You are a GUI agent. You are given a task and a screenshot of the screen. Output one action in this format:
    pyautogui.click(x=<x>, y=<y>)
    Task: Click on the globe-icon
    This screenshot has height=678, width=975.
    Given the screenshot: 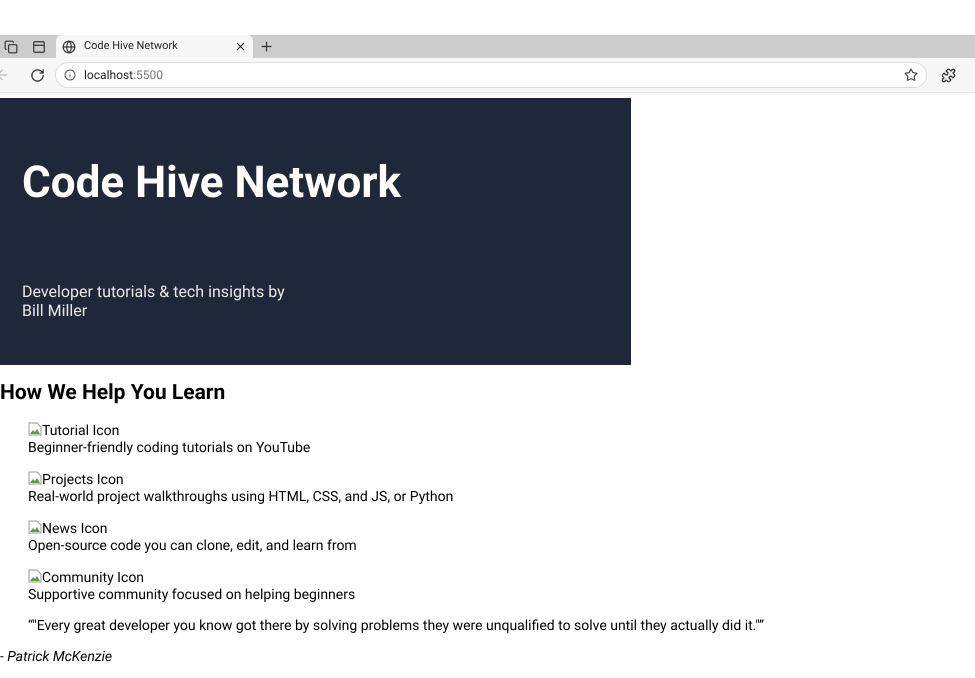 What is the action you would take?
    pyautogui.click(x=69, y=47)
    